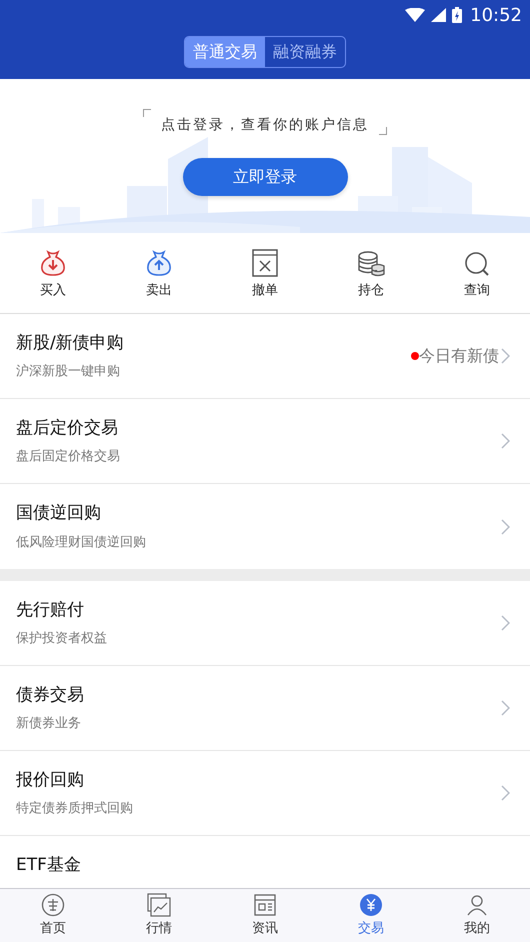 The image size is (530, 942). I want to click on nav-tab: 行情, so click(159, 915).